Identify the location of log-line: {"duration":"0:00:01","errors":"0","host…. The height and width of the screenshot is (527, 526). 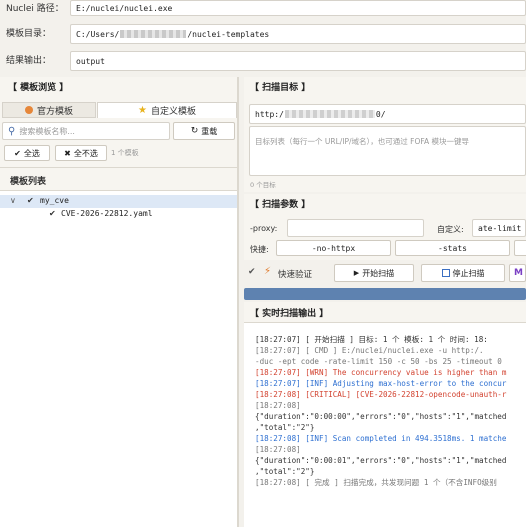
(381, 460).